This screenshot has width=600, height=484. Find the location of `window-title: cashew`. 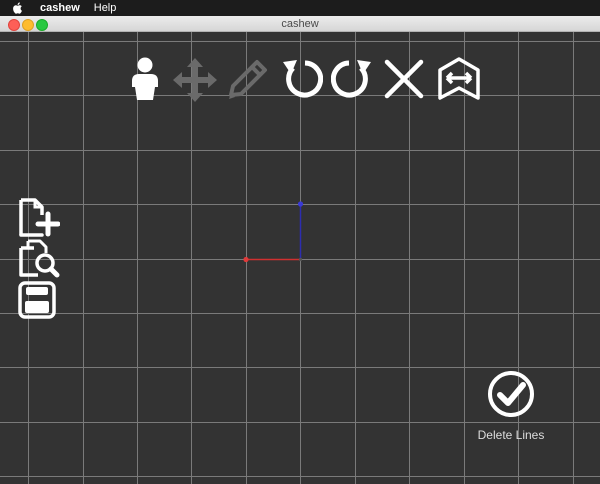

window-title: cashew is located at coordinates (300, 24).